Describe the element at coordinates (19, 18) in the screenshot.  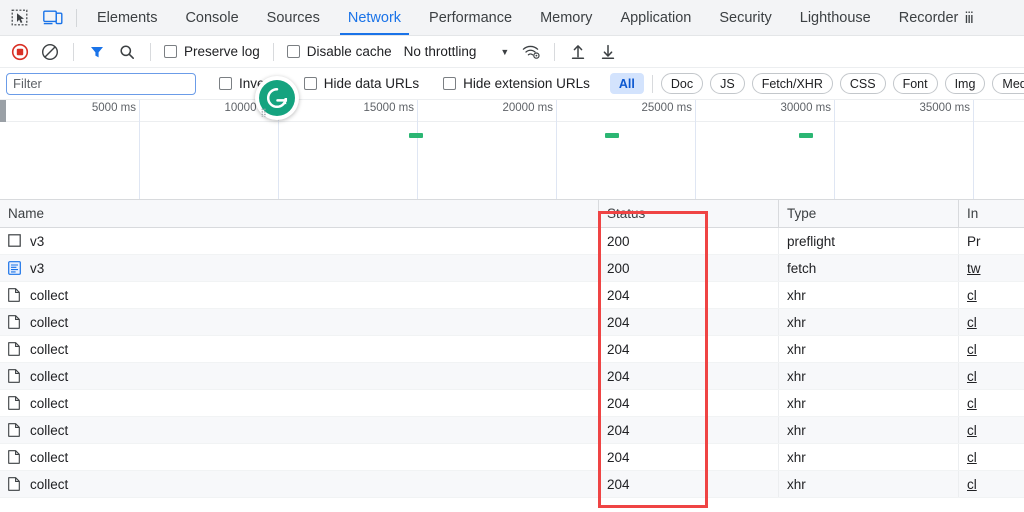
I see `inspect-element-icon` at that location.